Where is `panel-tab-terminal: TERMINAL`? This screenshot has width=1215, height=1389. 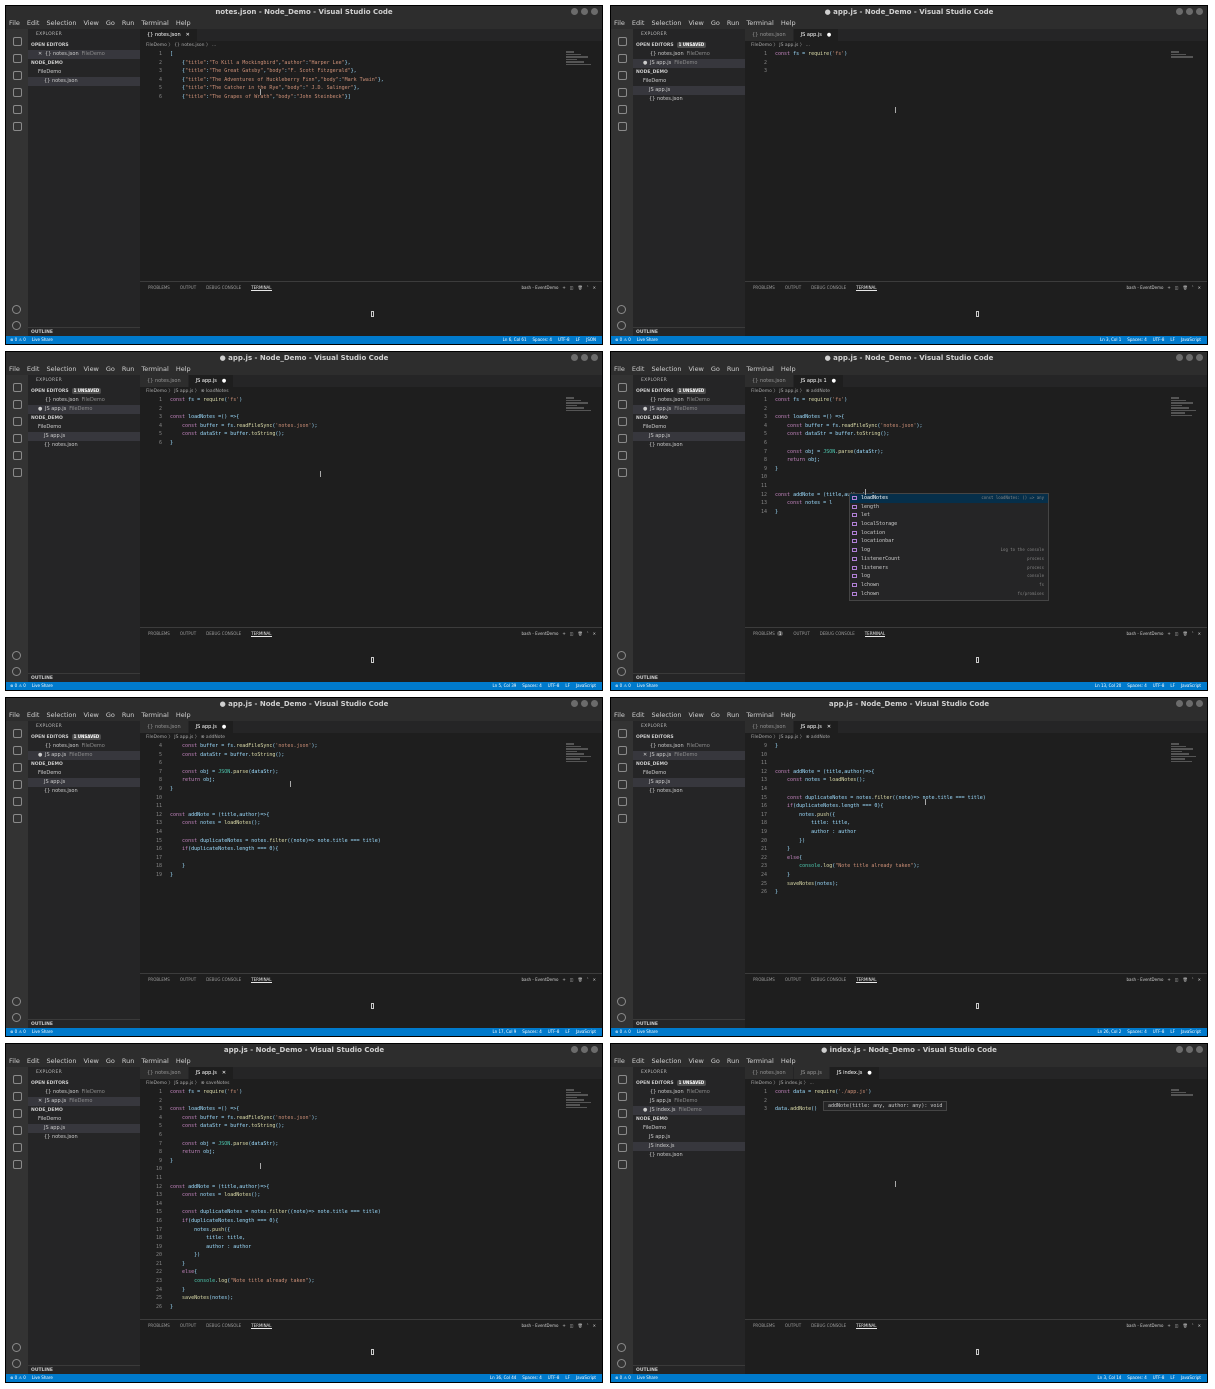
panel-tab-terminal: TERMINAL is located at coordinates (261, 980).